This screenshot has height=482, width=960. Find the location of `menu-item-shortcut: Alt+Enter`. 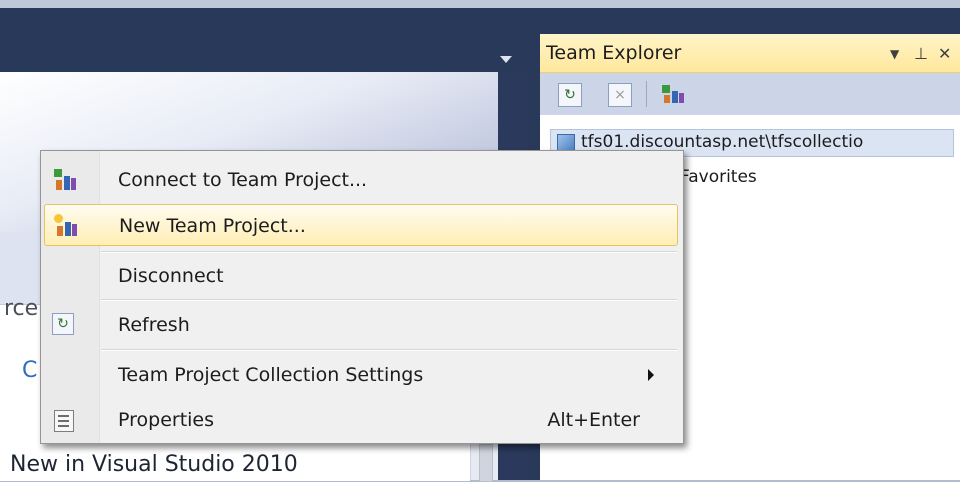

menu-item-shortcut: Alt+Enter is located at coordinates (593, 420).